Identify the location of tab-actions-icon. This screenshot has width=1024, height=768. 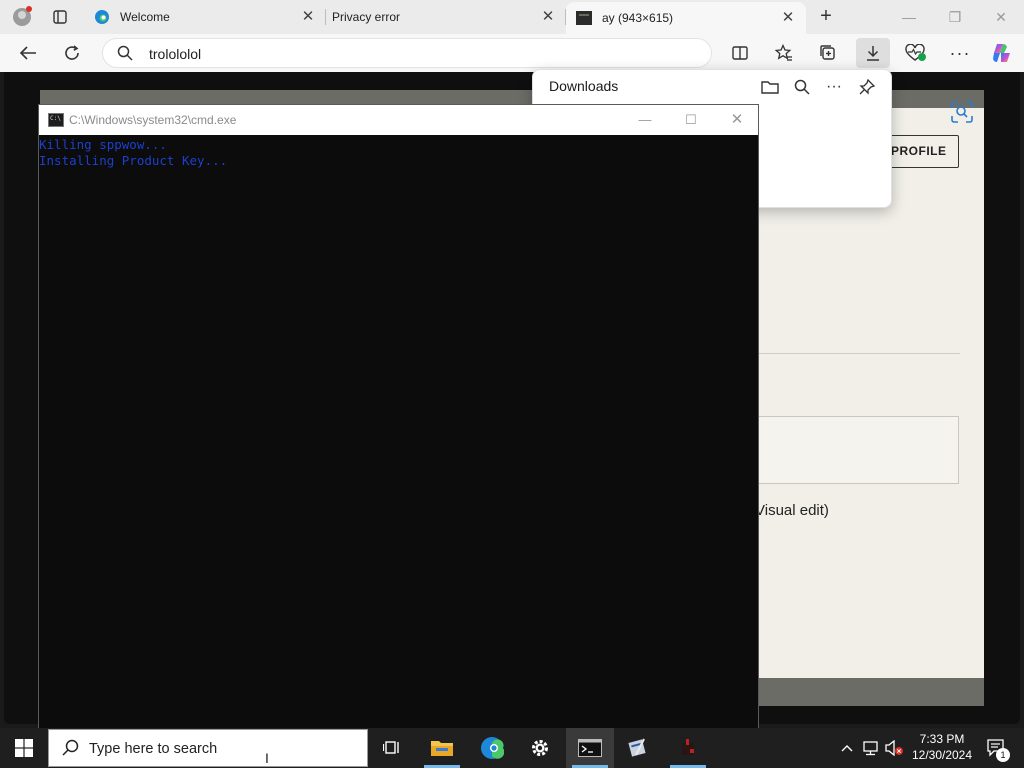
(60, 17).